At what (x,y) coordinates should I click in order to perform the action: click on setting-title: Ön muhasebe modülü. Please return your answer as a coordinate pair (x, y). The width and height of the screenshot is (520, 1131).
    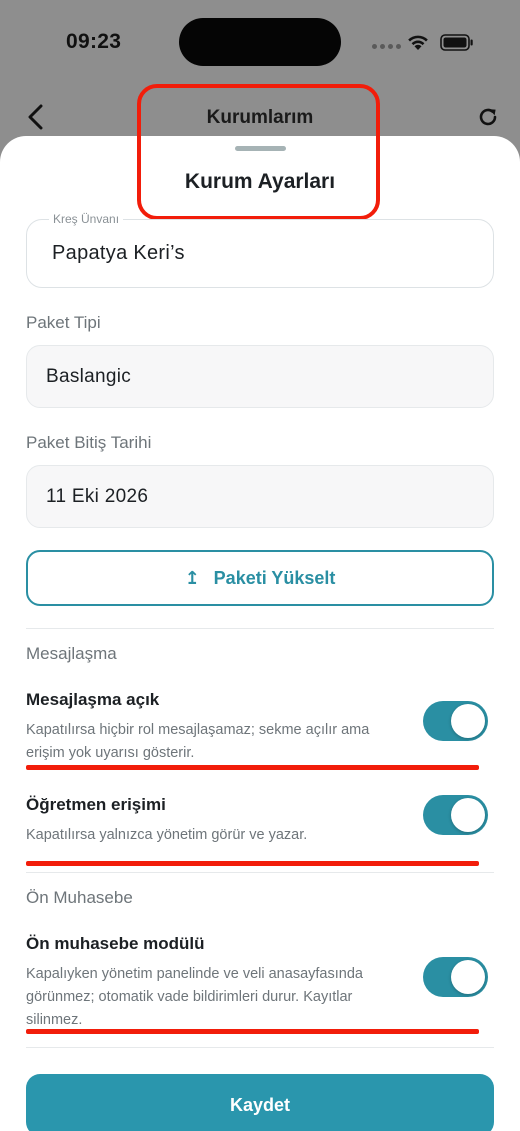
    Looking at the image, I should click on (115, 943).